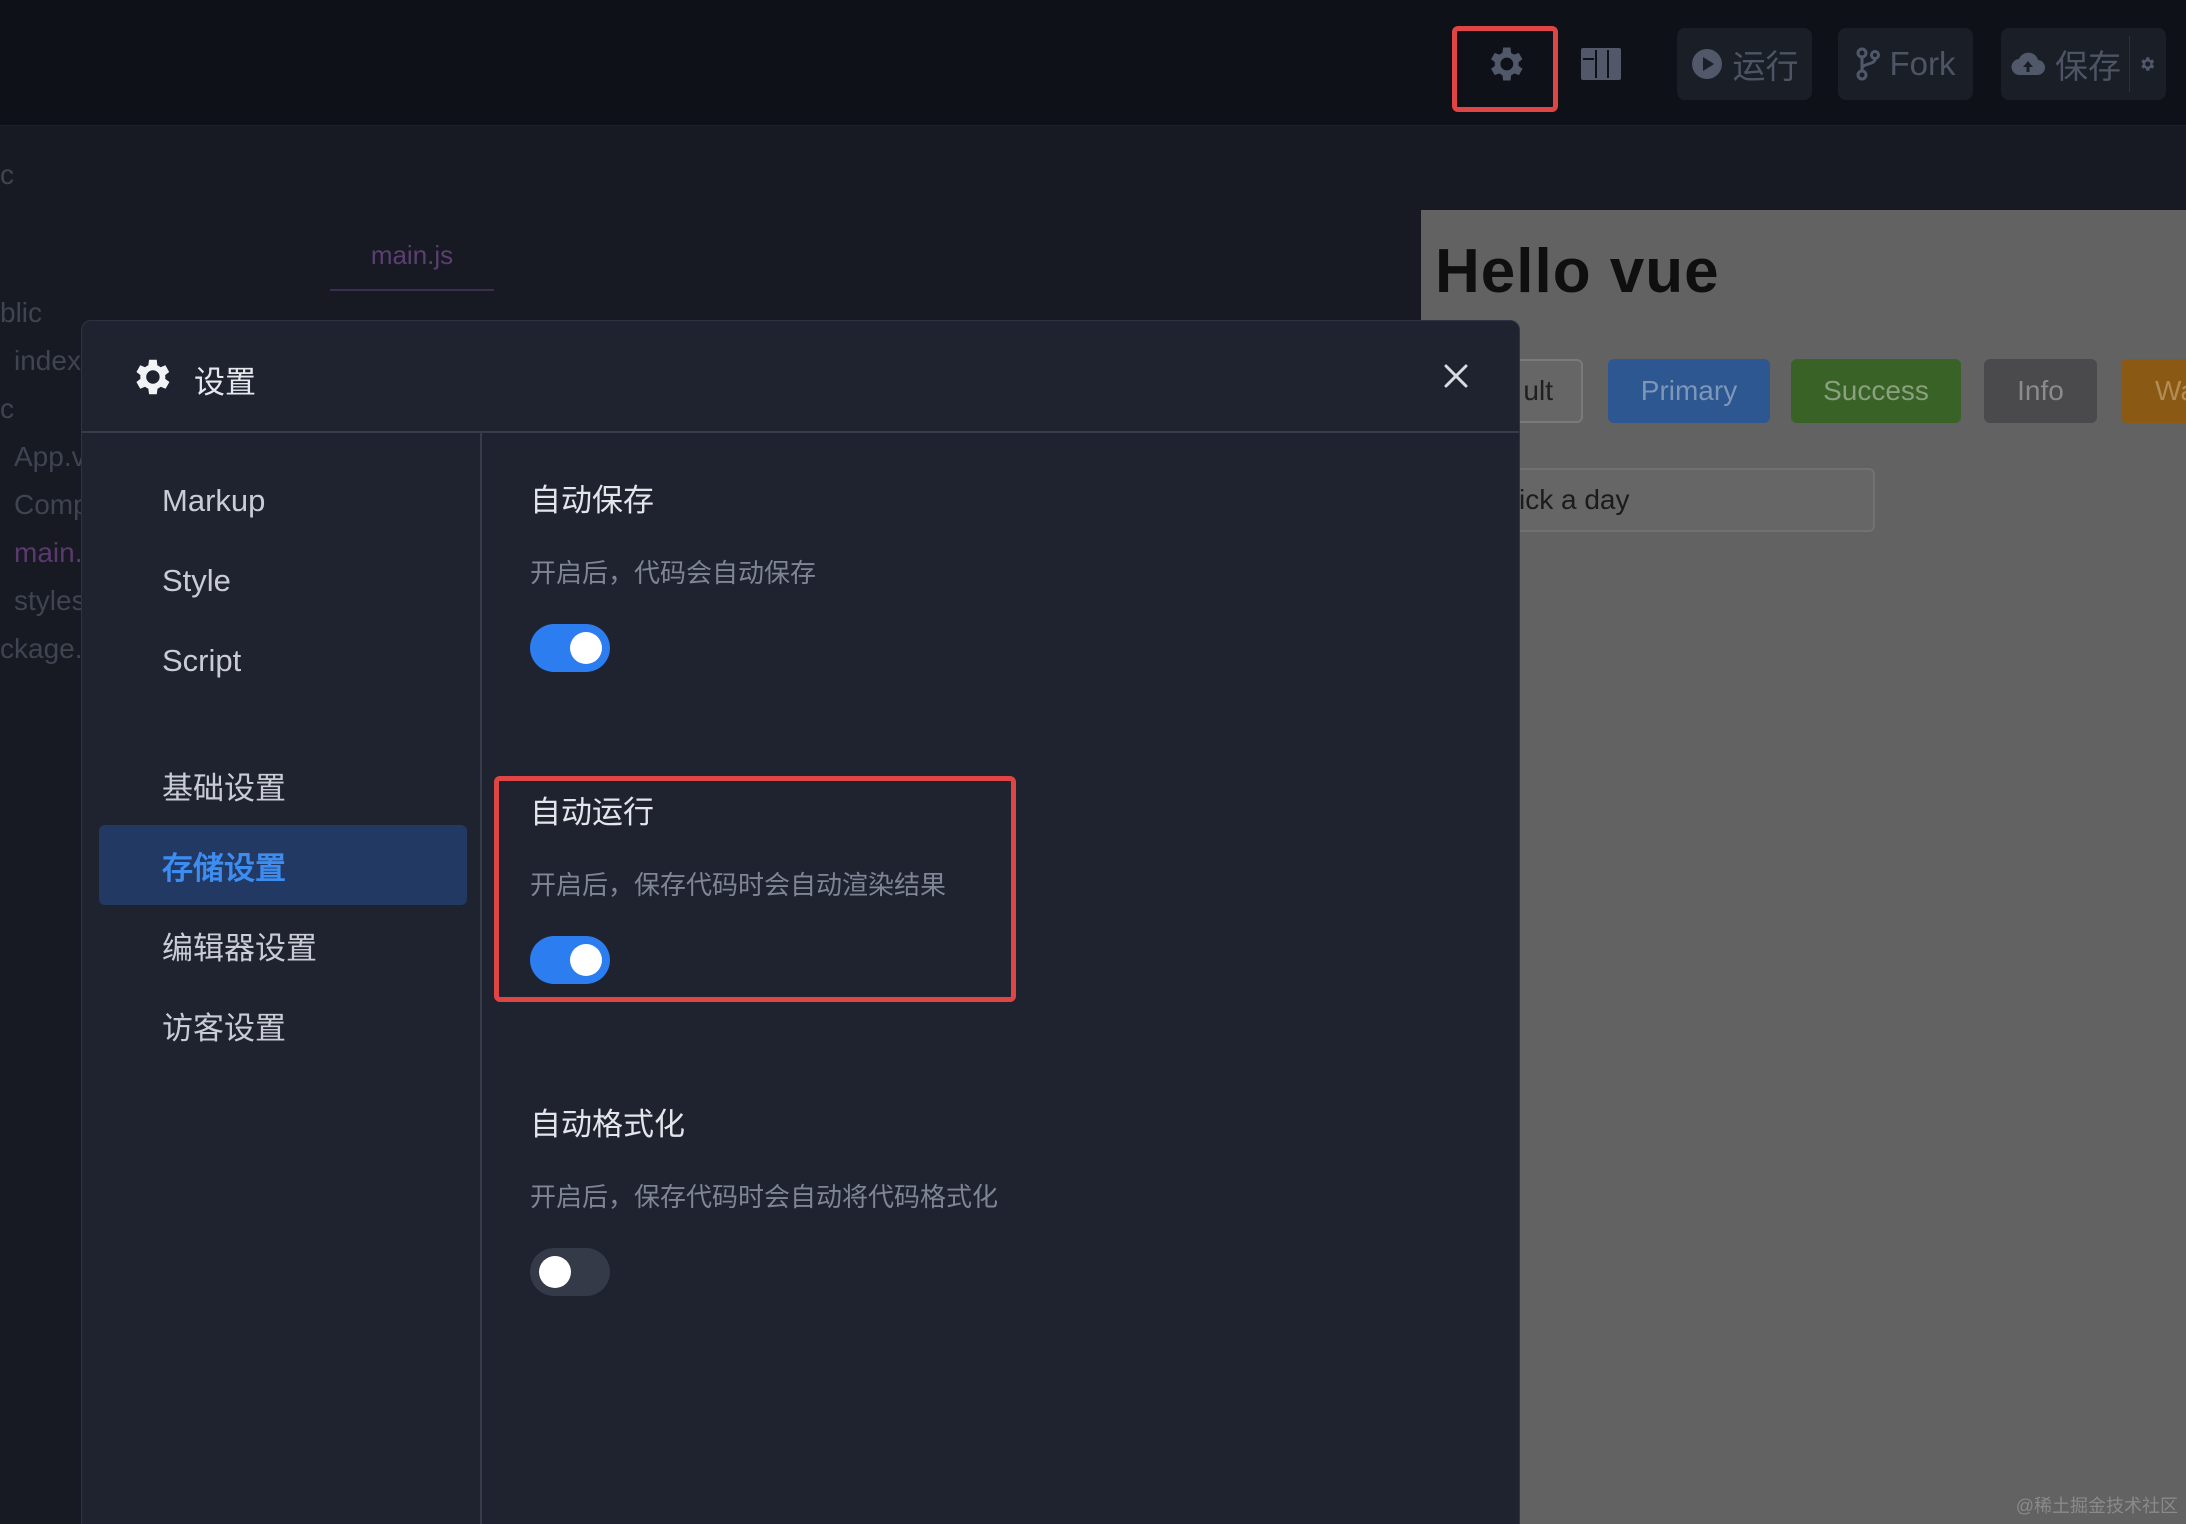 Image resolution: width=2186 pixels, height=1524 pixels. What do you see at coordinates (607, 1124) in the screenshot?
I see `autoformat-title: 自动格式化` at bounding box center [607, 1124].